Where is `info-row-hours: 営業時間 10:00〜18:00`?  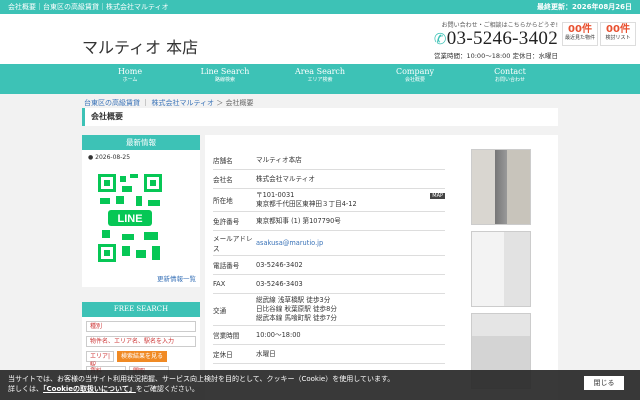 info-row-hours: 営業時間 10:00〜18:00 is located at coordinates (329, 335).